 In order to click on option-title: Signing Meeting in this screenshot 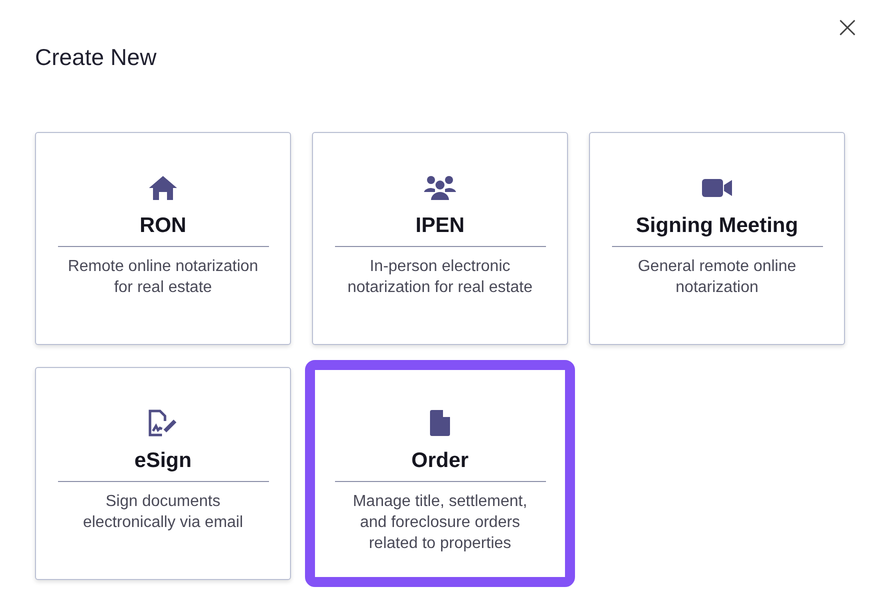, I will do `click(717, 226)`.